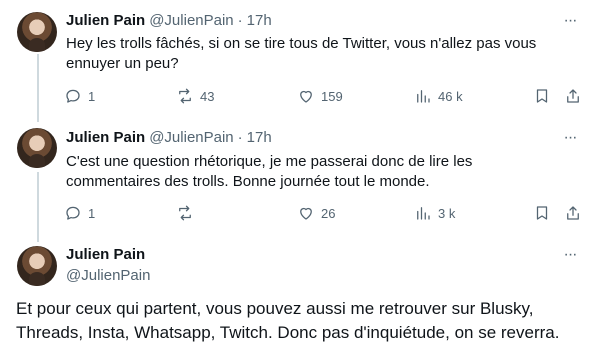 The height and width of the screenshot is (346, 593). I want to click on retweet-button, so click(188, 213).